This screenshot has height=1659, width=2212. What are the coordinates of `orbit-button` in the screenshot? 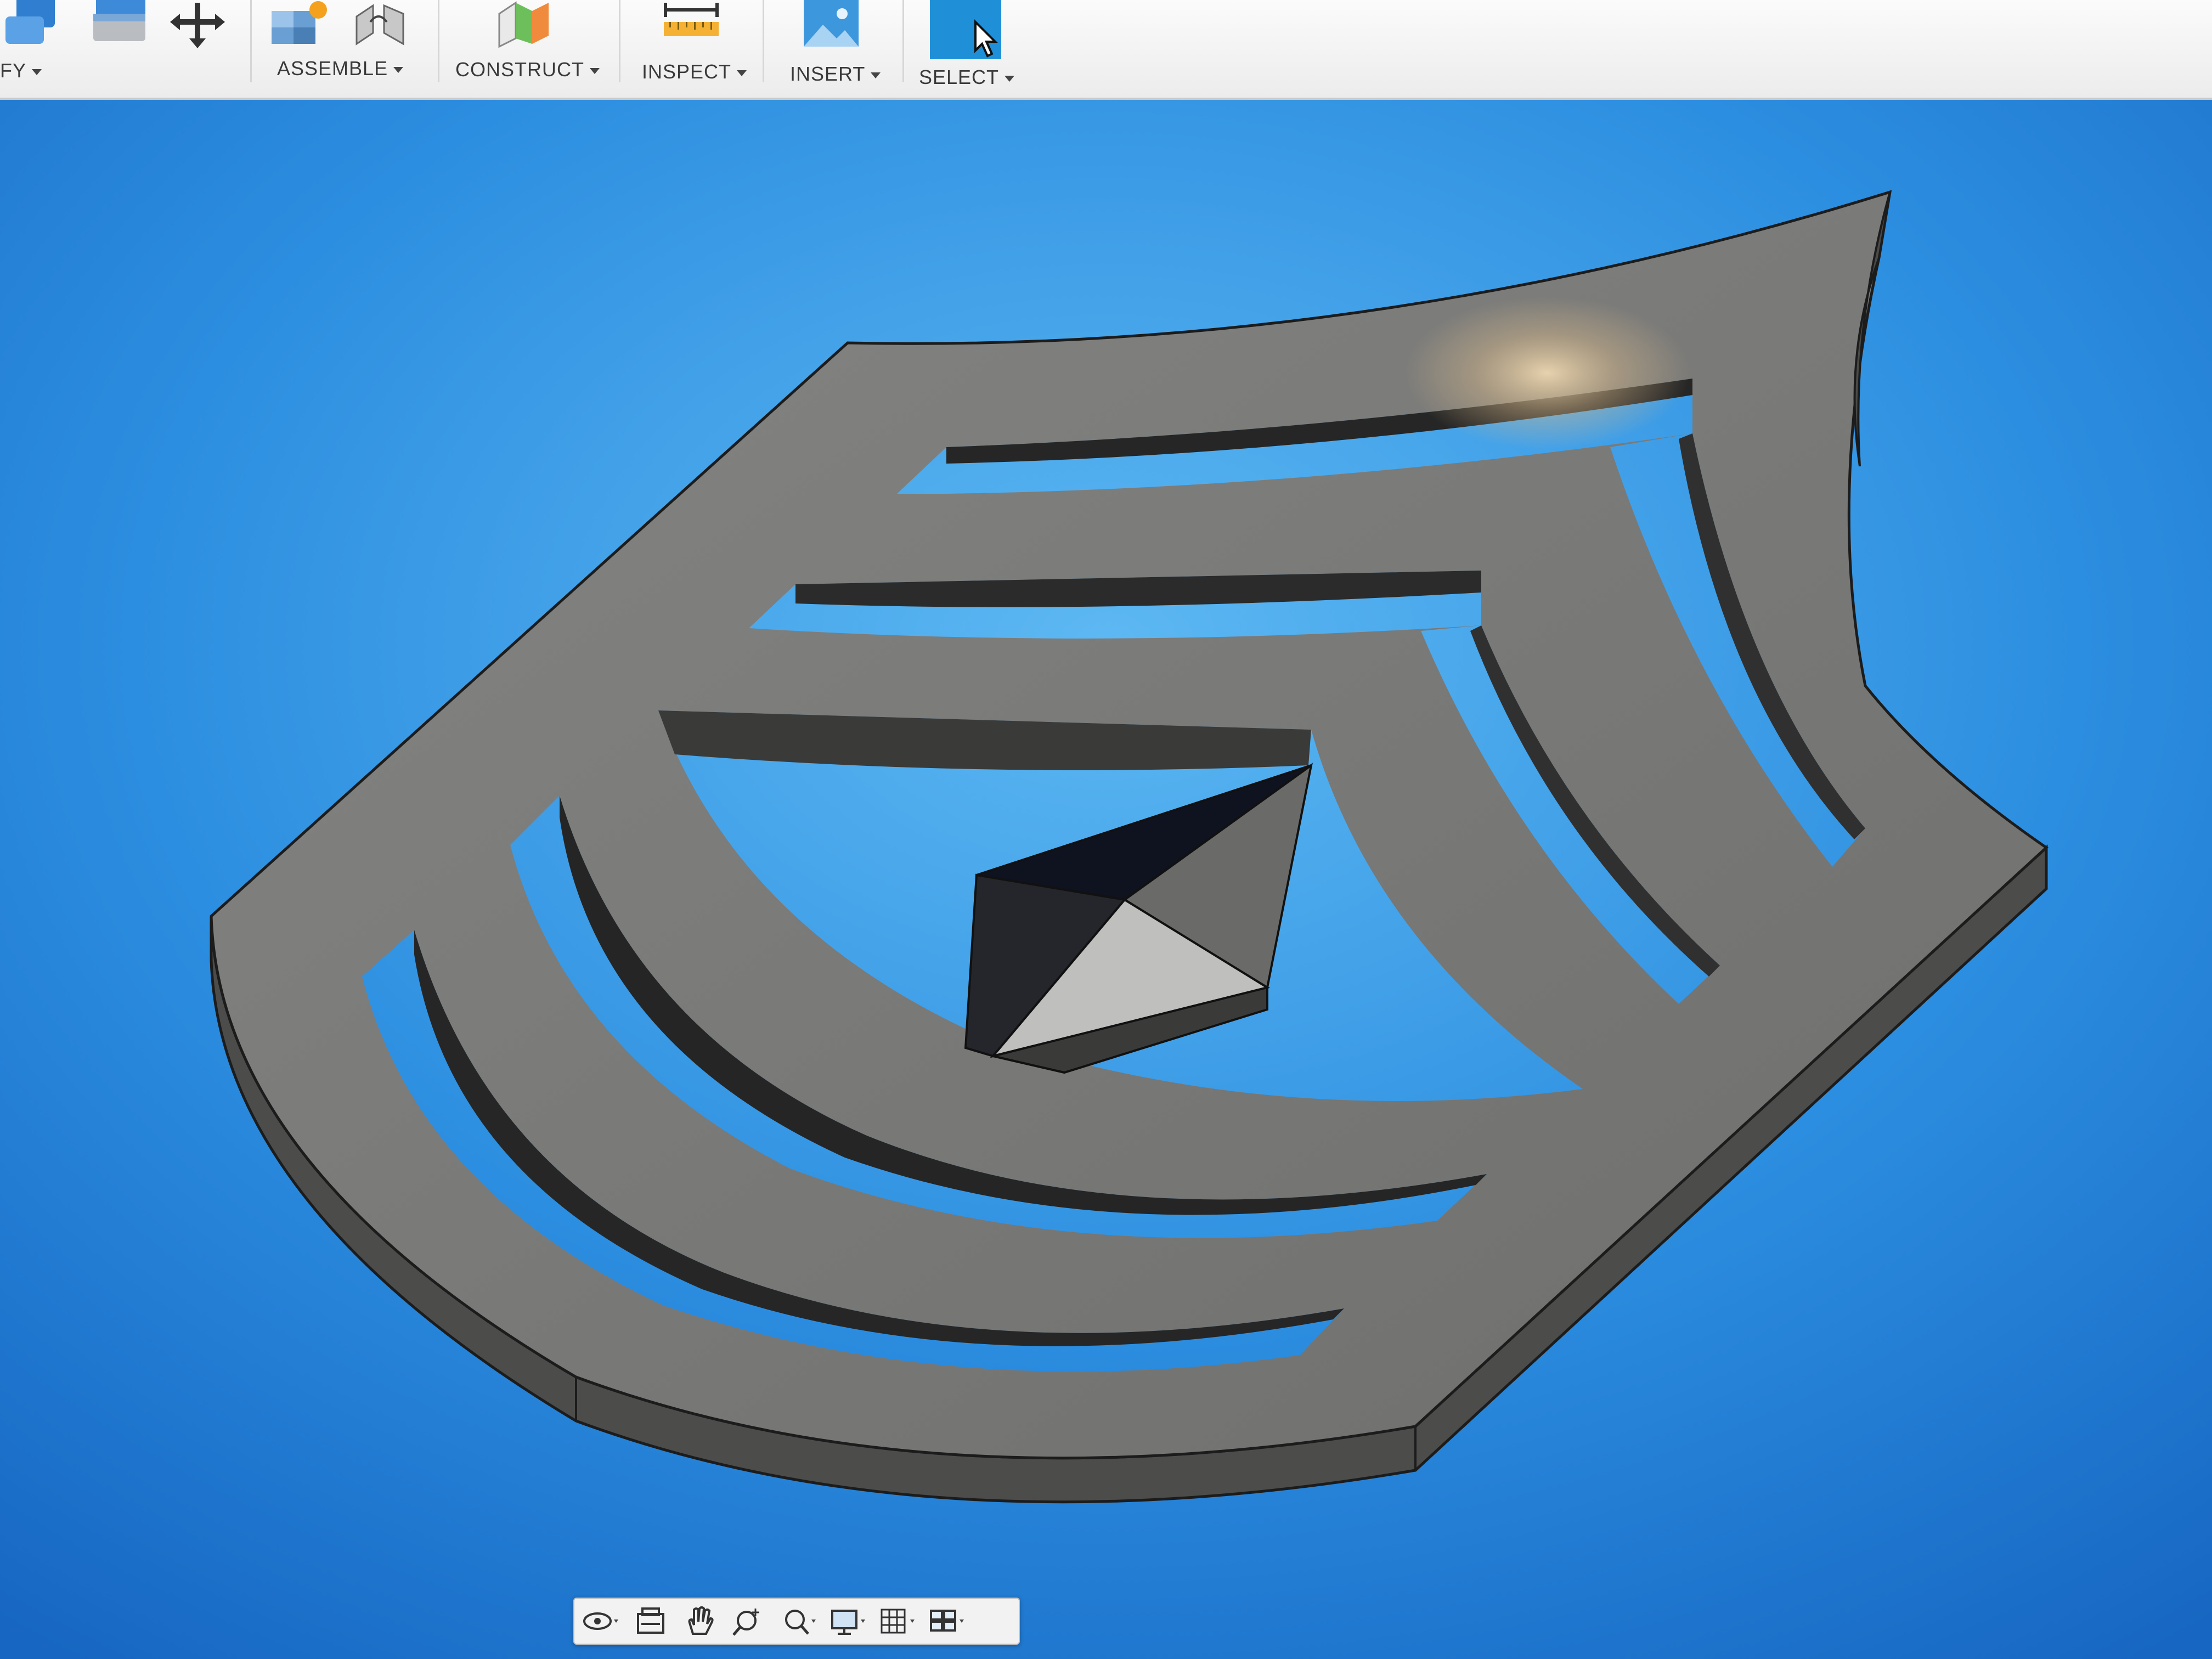 It's located at (601, 1621).